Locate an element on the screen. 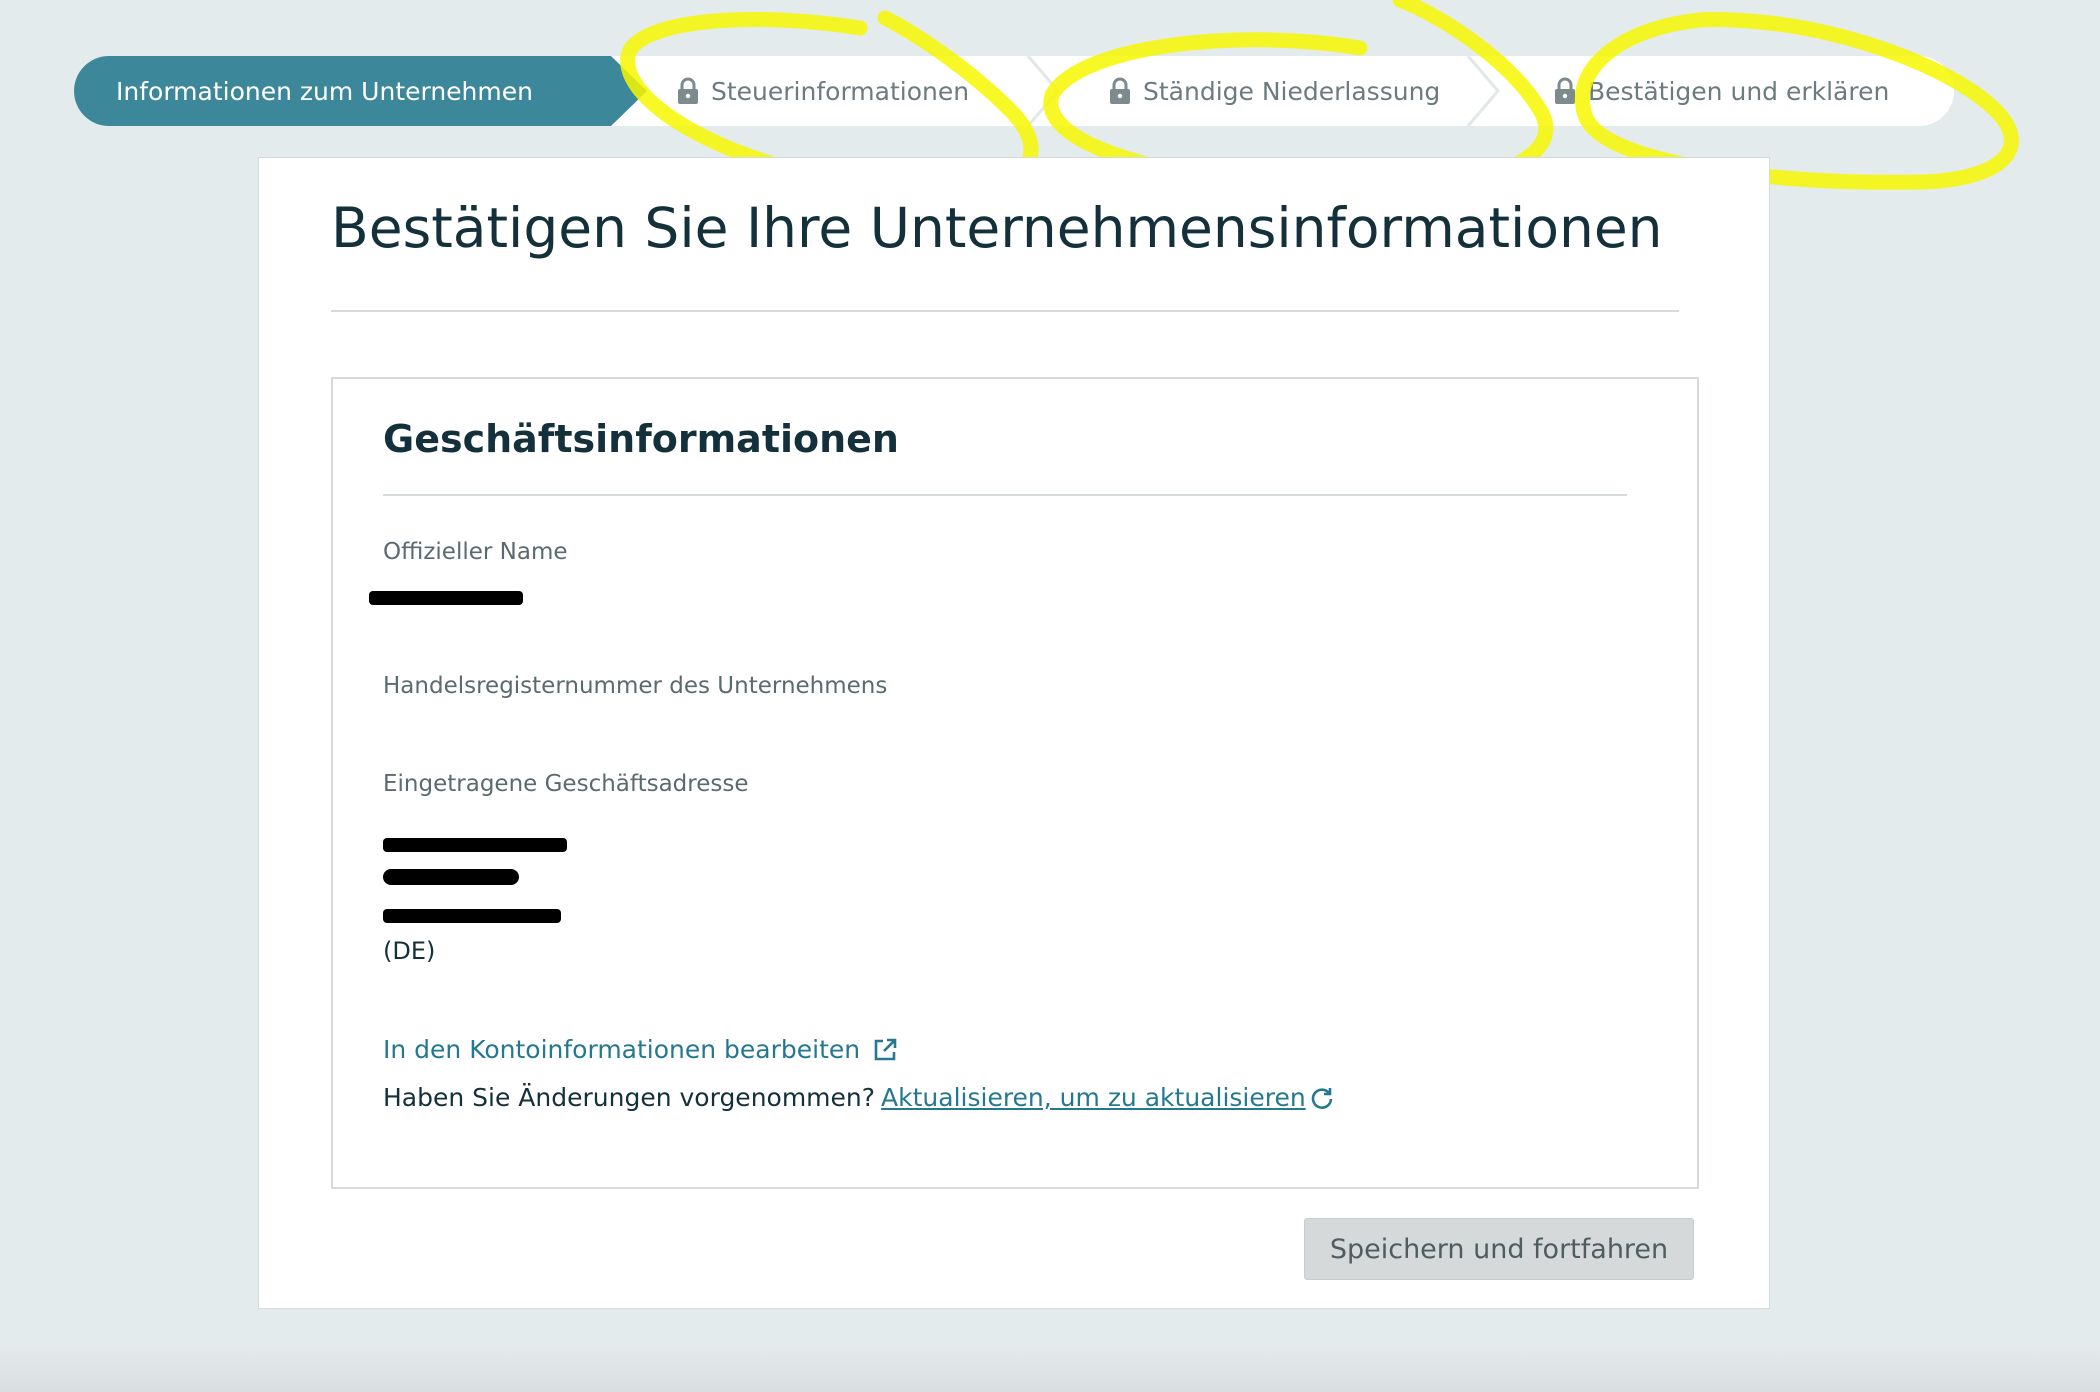 This screenshot has height=1392, width=2100. address-line-1-redaction is located at coordinates (475, 845).